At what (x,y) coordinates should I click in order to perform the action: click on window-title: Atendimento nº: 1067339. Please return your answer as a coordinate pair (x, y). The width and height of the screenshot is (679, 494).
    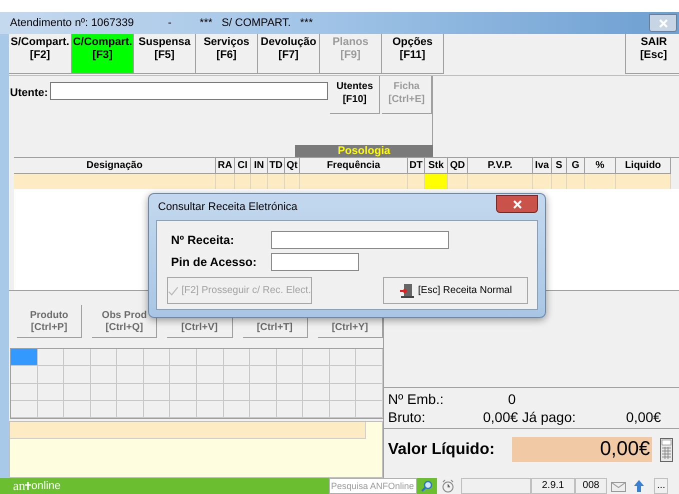
    Looking at the image, I should click on (72, 23).